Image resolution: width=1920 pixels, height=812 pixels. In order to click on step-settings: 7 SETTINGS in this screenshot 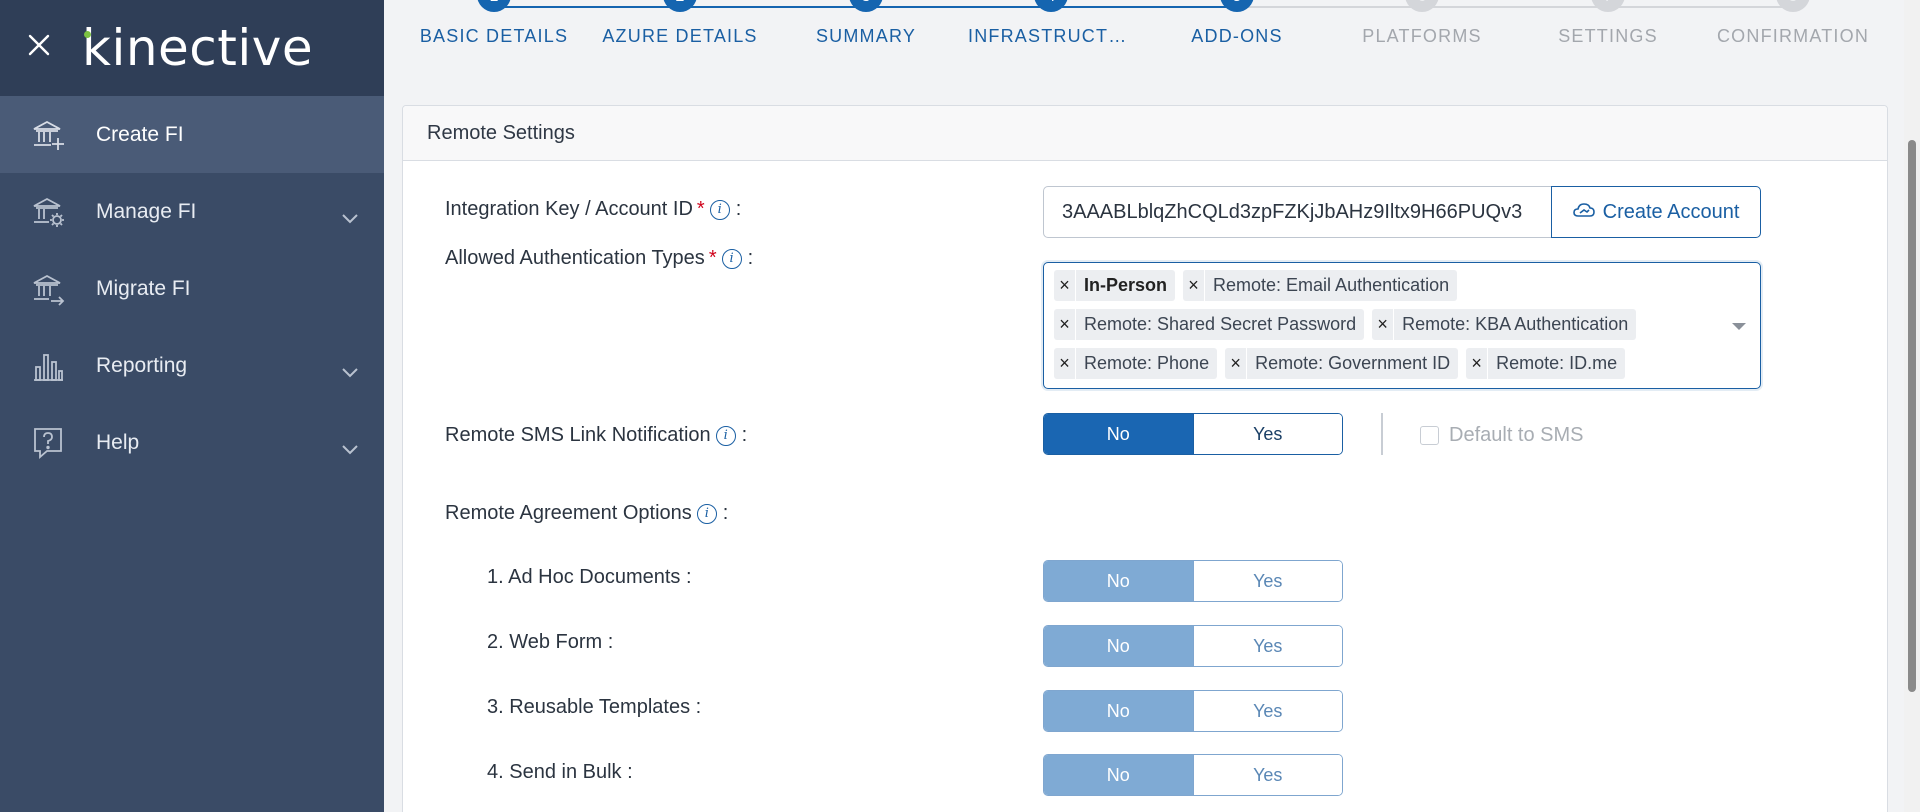, I will do `click(1608, 23)`.